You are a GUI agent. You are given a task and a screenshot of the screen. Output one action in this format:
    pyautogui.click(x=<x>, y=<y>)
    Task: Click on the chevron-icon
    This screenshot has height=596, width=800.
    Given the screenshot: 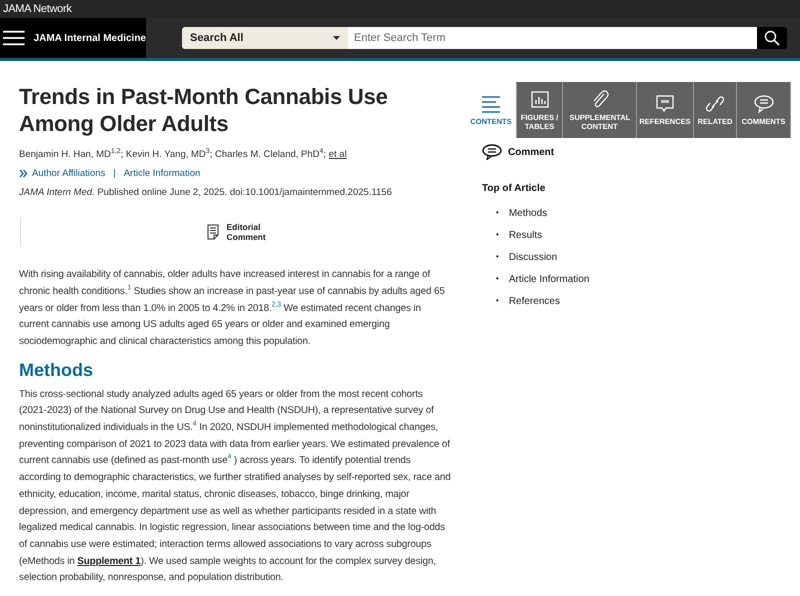 What is the action you would take?
    pyautogui.click(x=23, y=173)
    